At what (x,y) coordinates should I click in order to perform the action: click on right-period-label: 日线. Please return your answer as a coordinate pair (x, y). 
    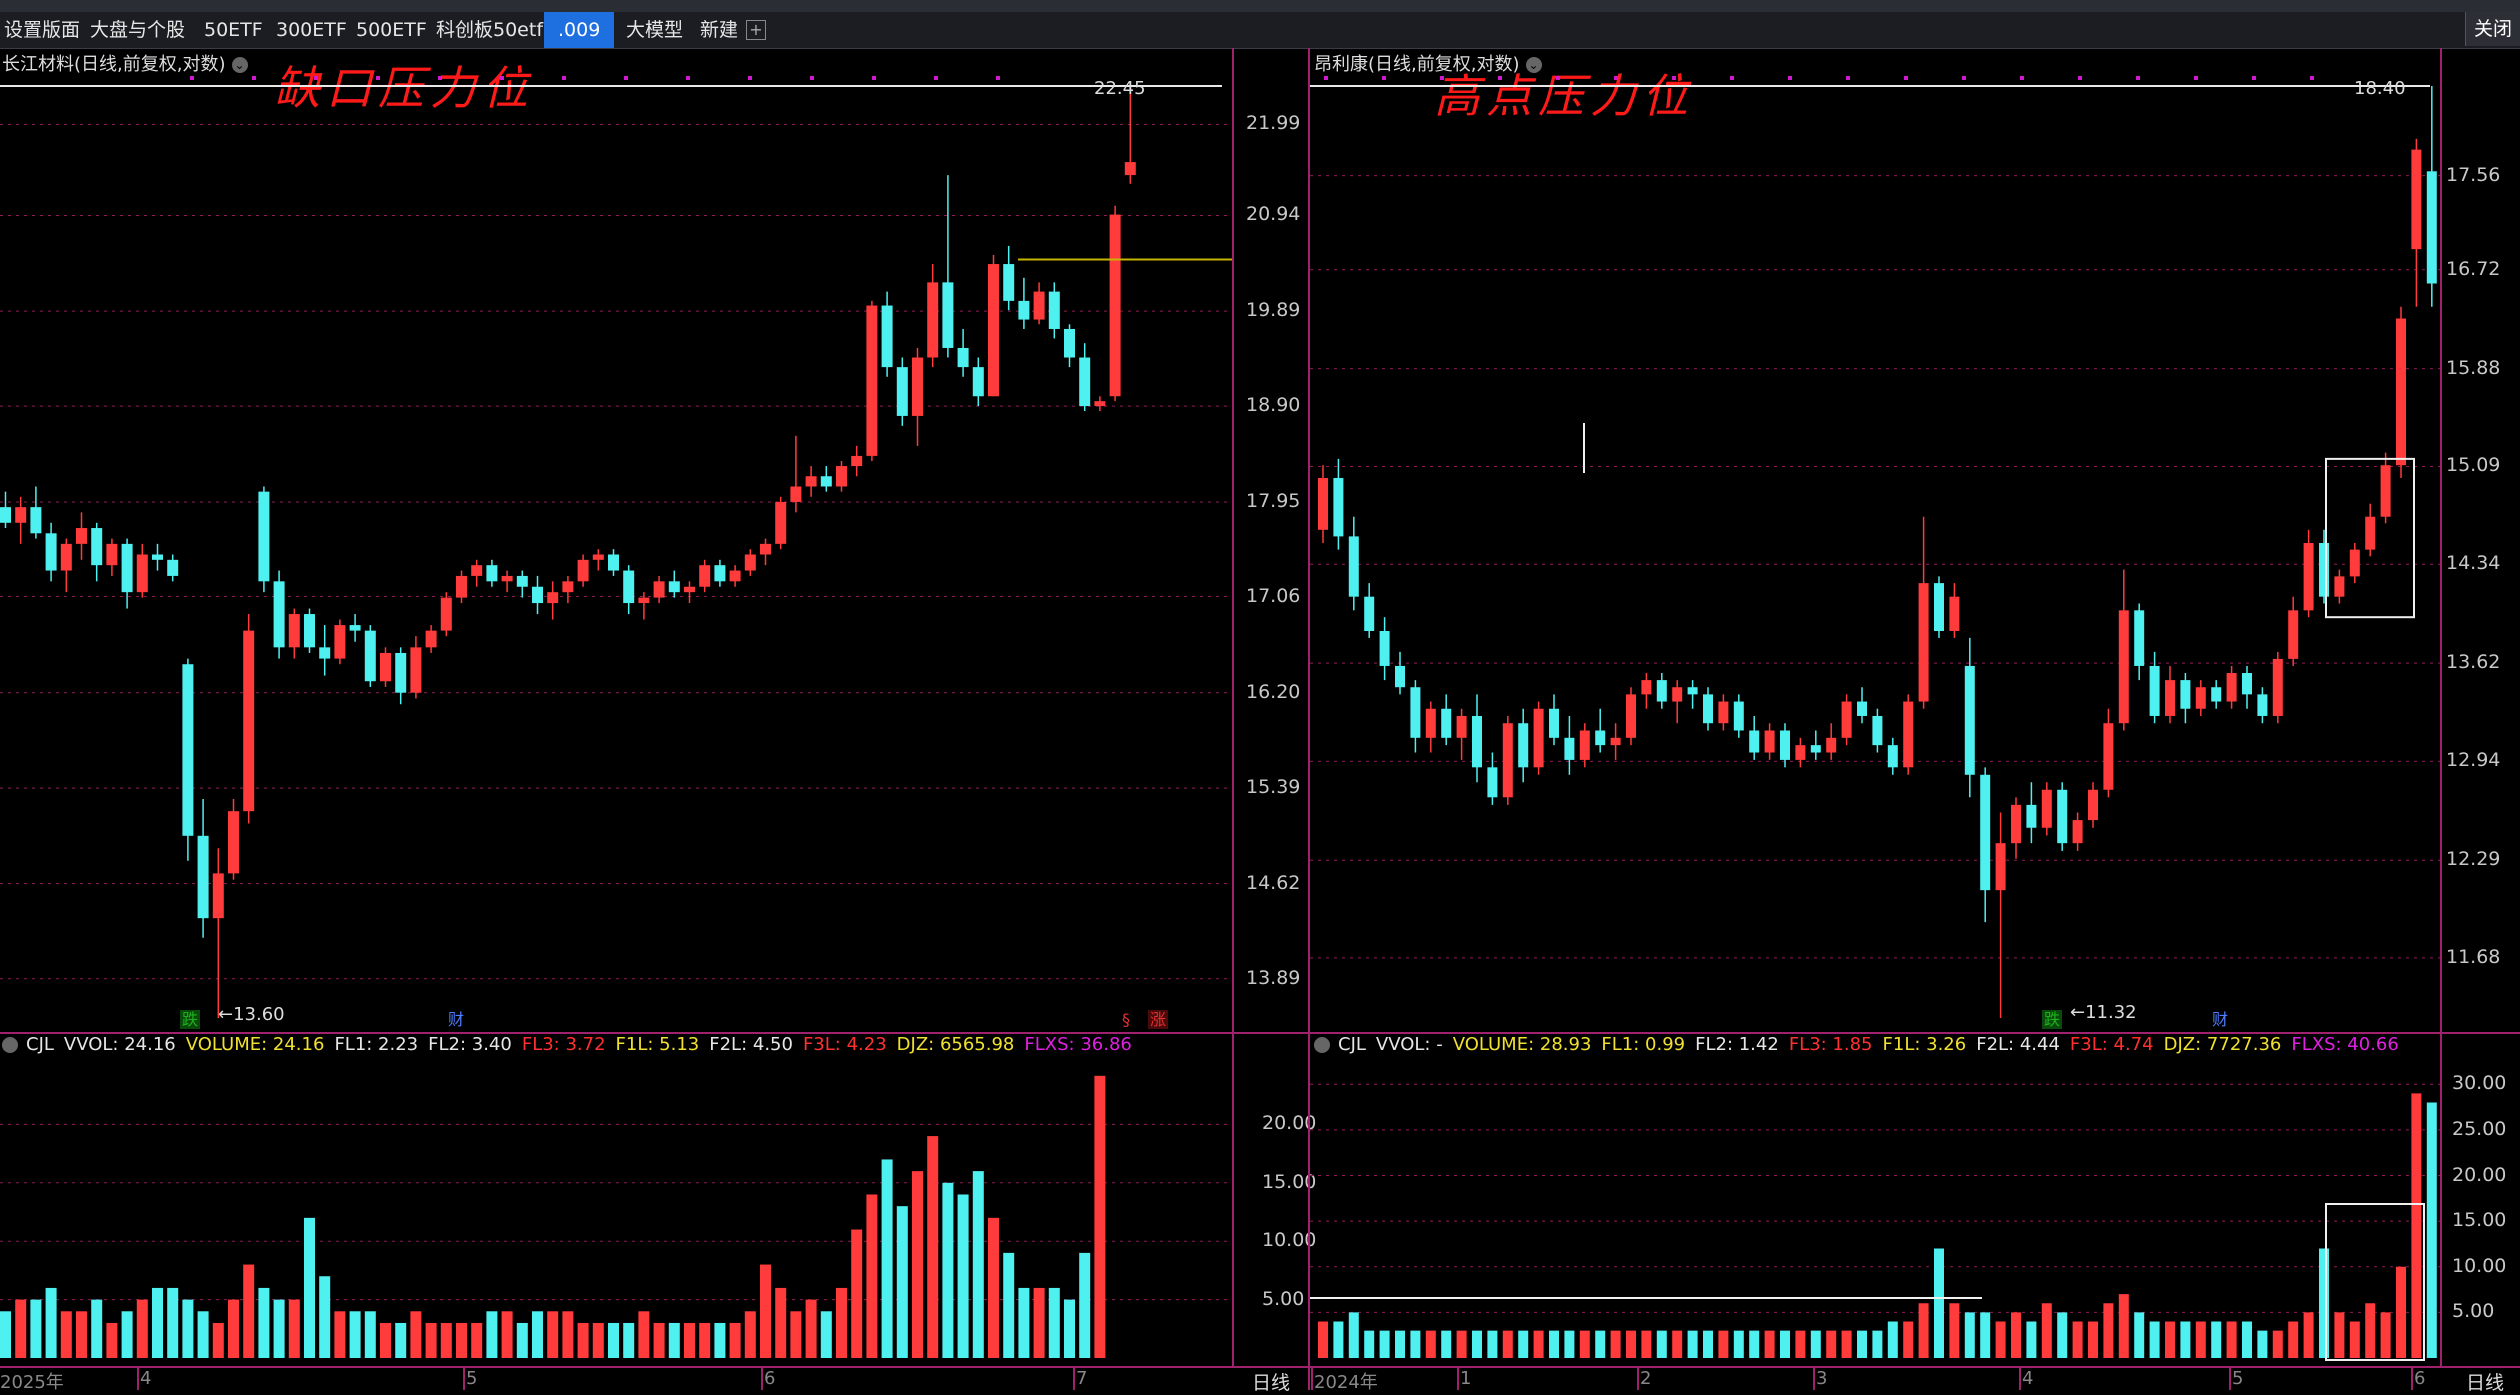
    Looking at the image, I should click on (2485, 1381).